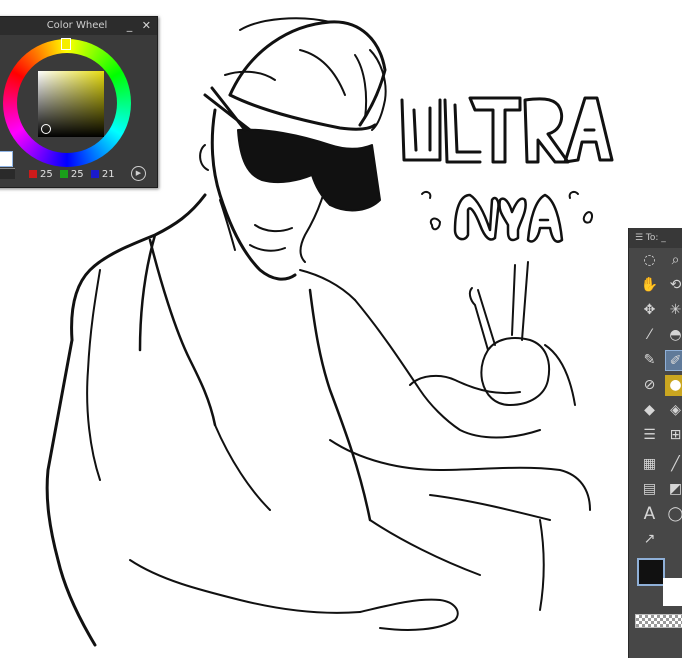 This screenshot has width=682, height=658. What do you see at coordinates (649, 464) in the screenshot?
I see `gradient-icon: ▦` at bounding box center [649, 464].